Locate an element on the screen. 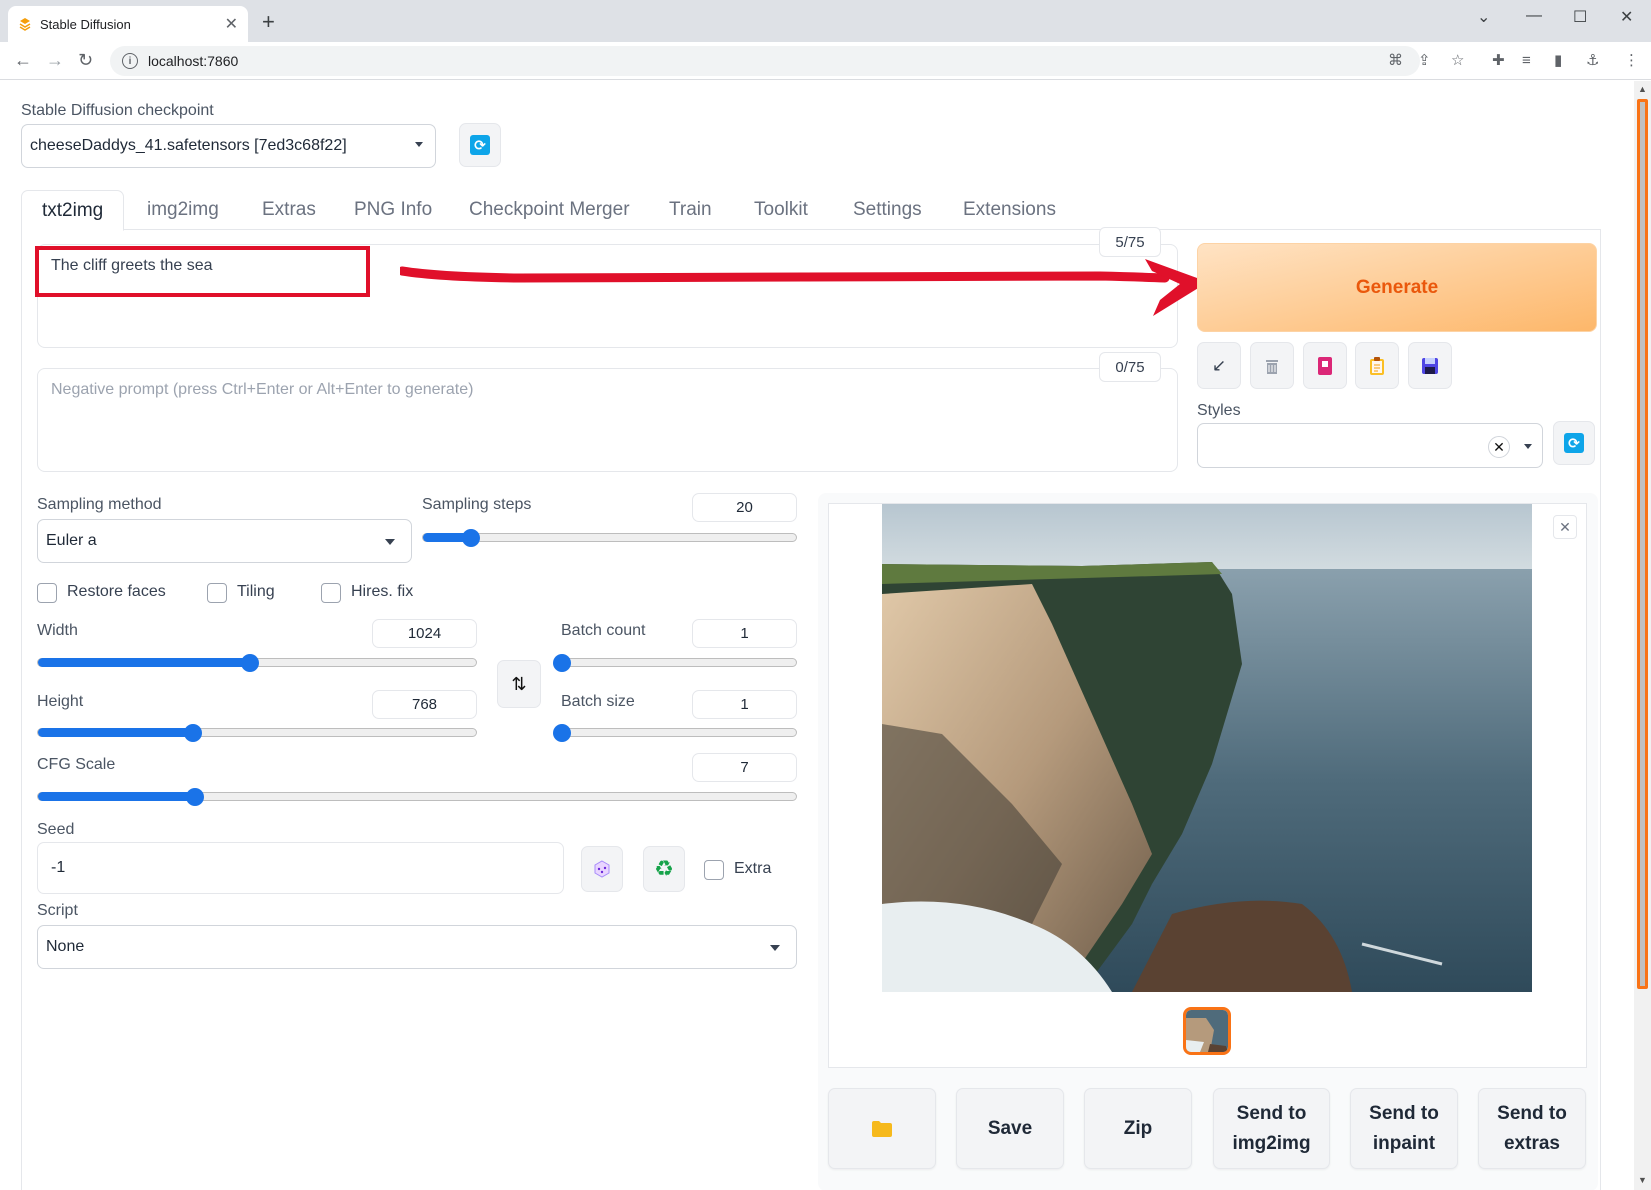  close-window-icon: ✕ is located at coordinates (1626, 17).